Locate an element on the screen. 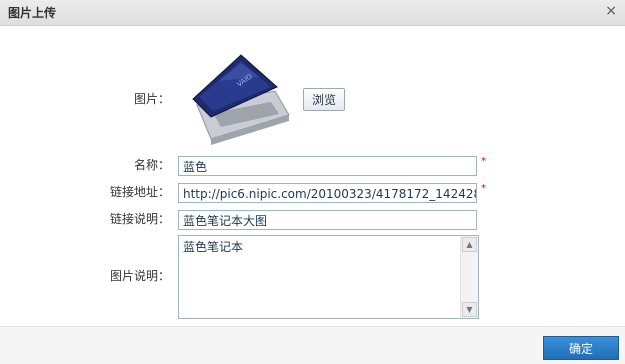 Image resolution: width=625 pixels, height=364 pixels. dialog-titlebar: 图片上传 × is located at coordinates (312, 13).